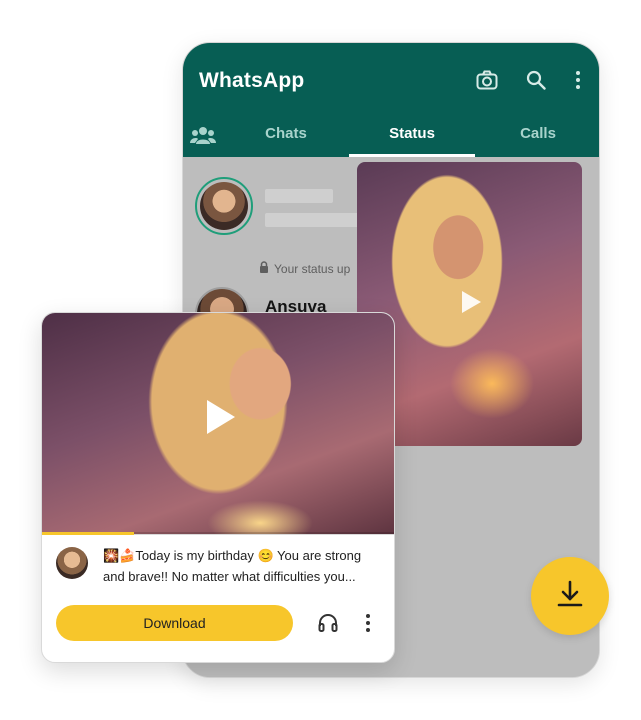  Describe the element at coordinates (299, 196) in the screenshot. I see `skeleton-line` at that location.